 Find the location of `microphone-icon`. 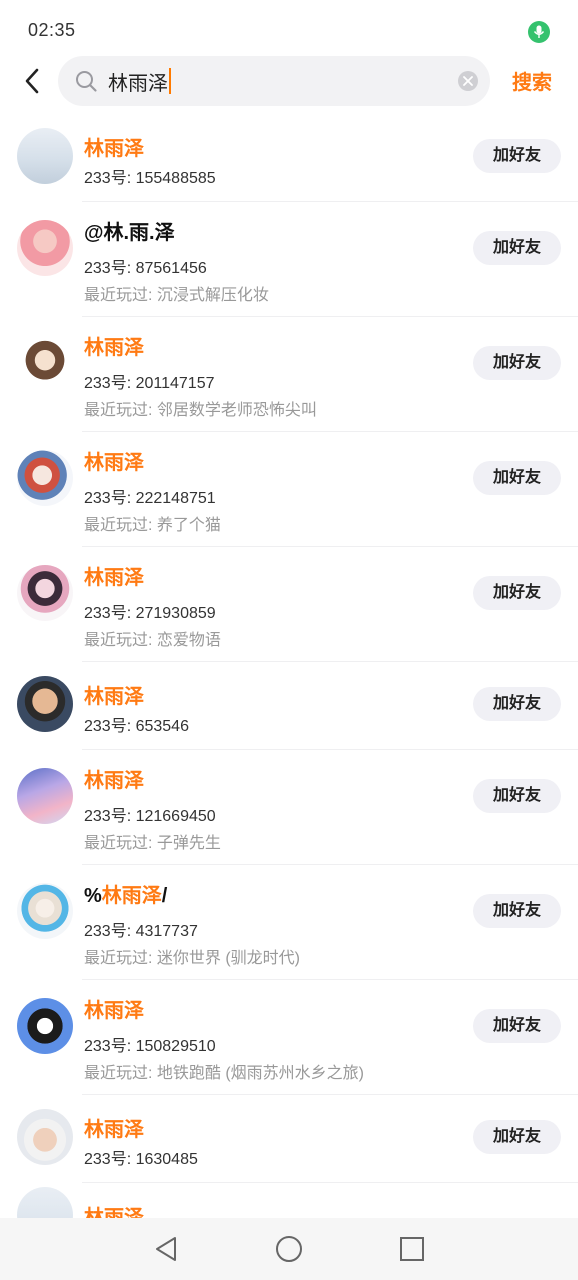

microphone-icon is located at coordinates (539, 32).